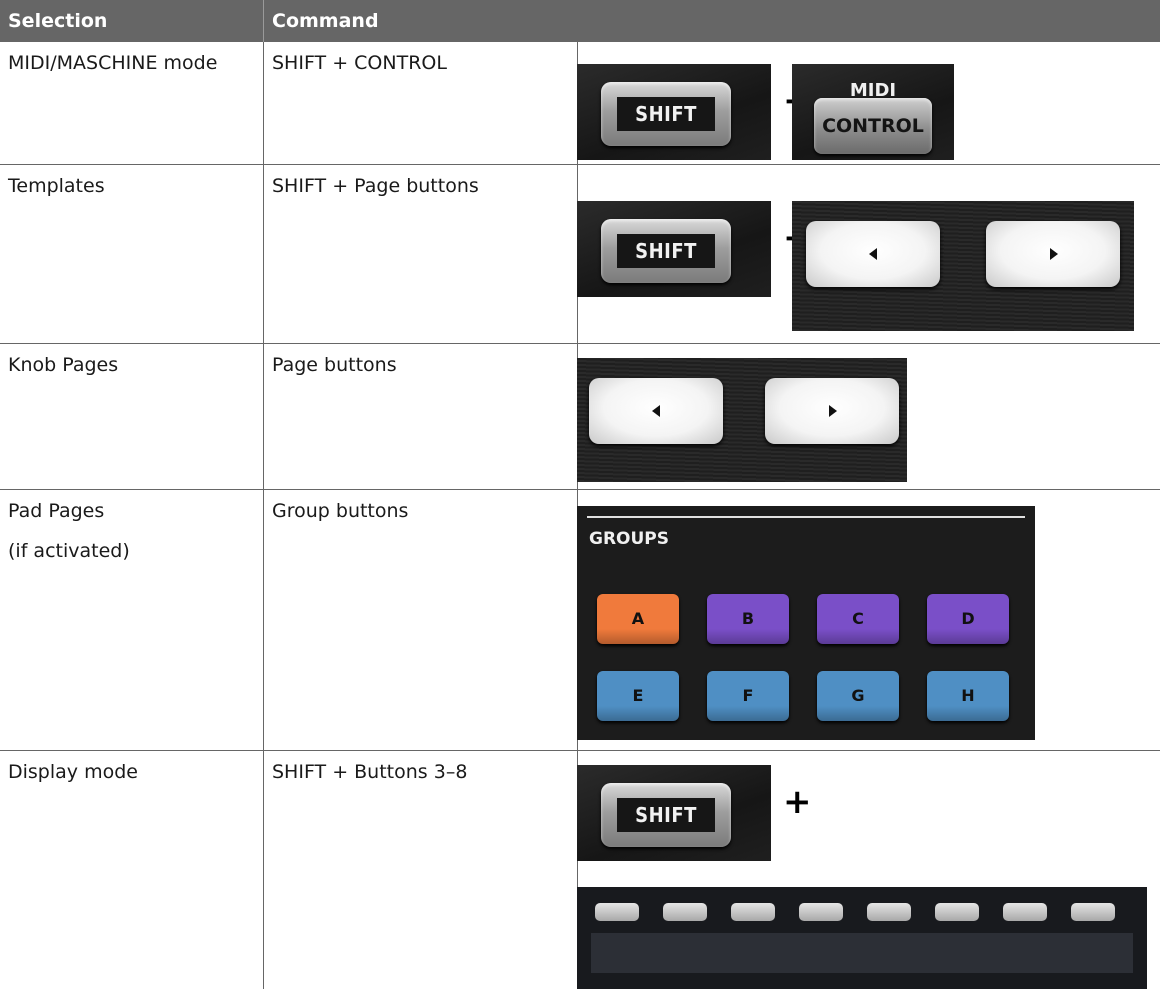  What do you see at coordinates (748, 696) in the screenshot?
I see `group-pad-f: F` at bounding box center [748, 696].